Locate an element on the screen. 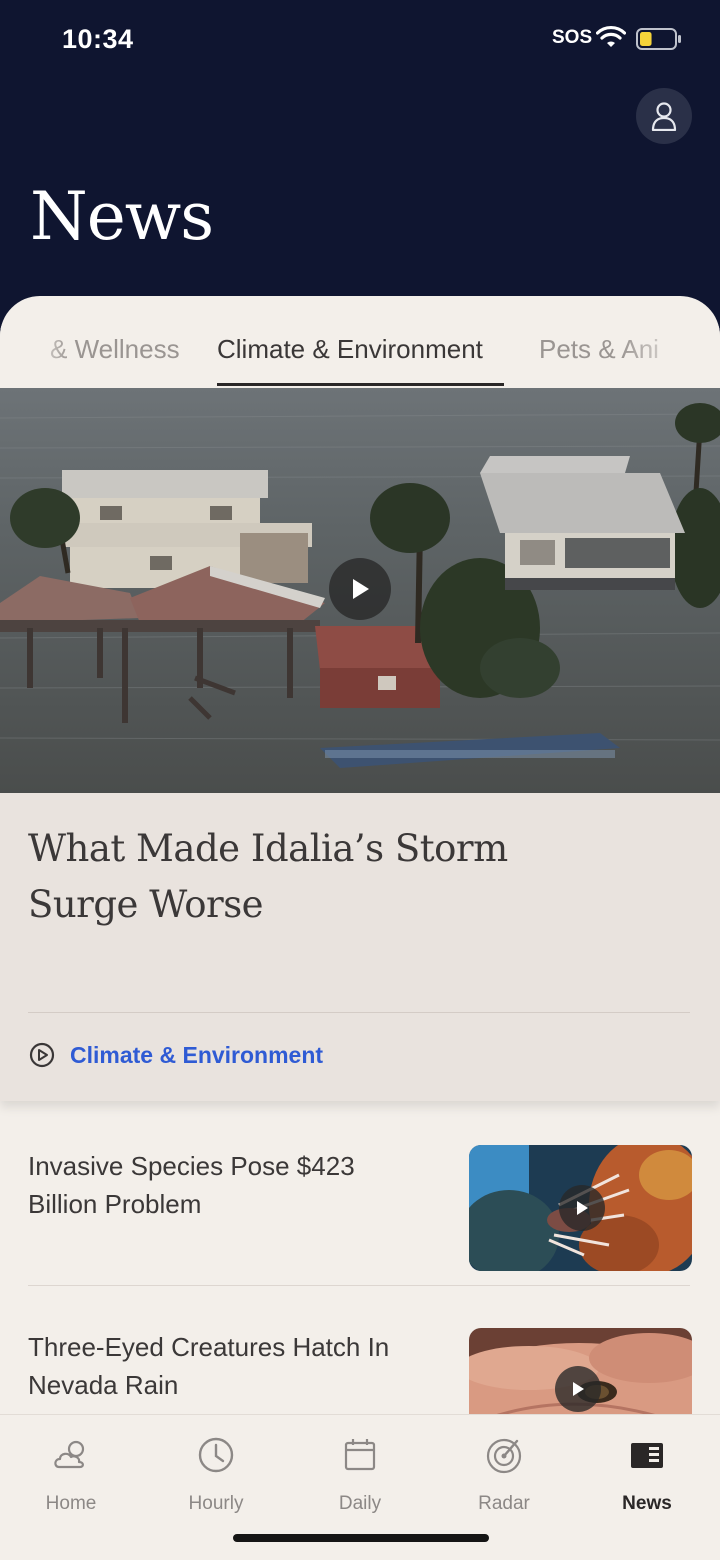 This screenshot has width=720, height=1560. featured-play-button is located at coordinates (360, 589).